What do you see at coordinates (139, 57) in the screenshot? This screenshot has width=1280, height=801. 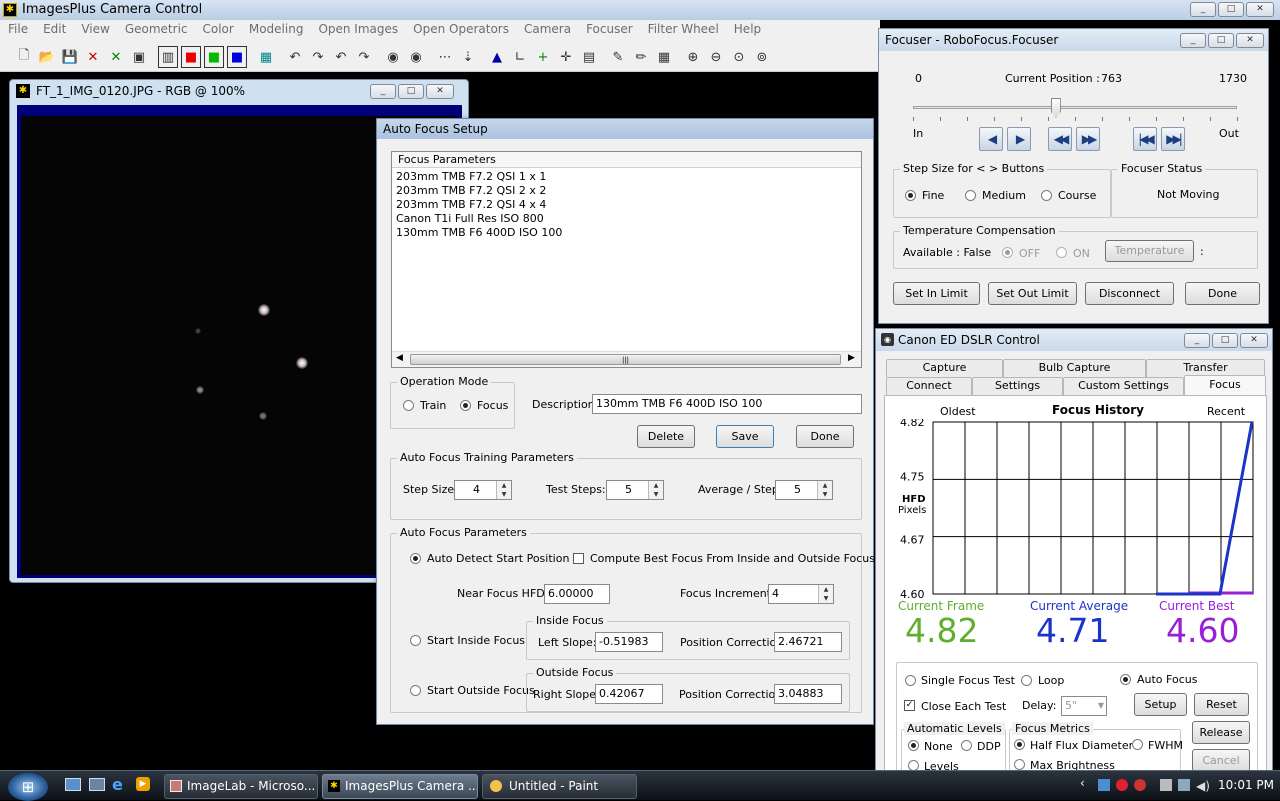 I see `copy-icon: ▣` at bounding box center [139, 57].